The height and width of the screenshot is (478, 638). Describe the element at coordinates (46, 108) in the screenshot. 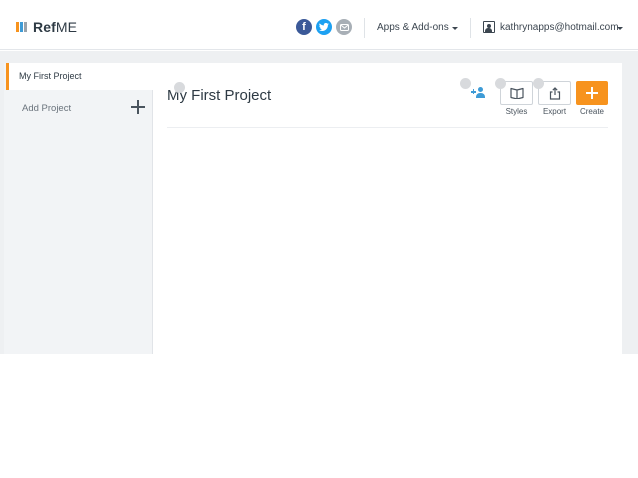

I see `add-project-label: Add Project` at that location.